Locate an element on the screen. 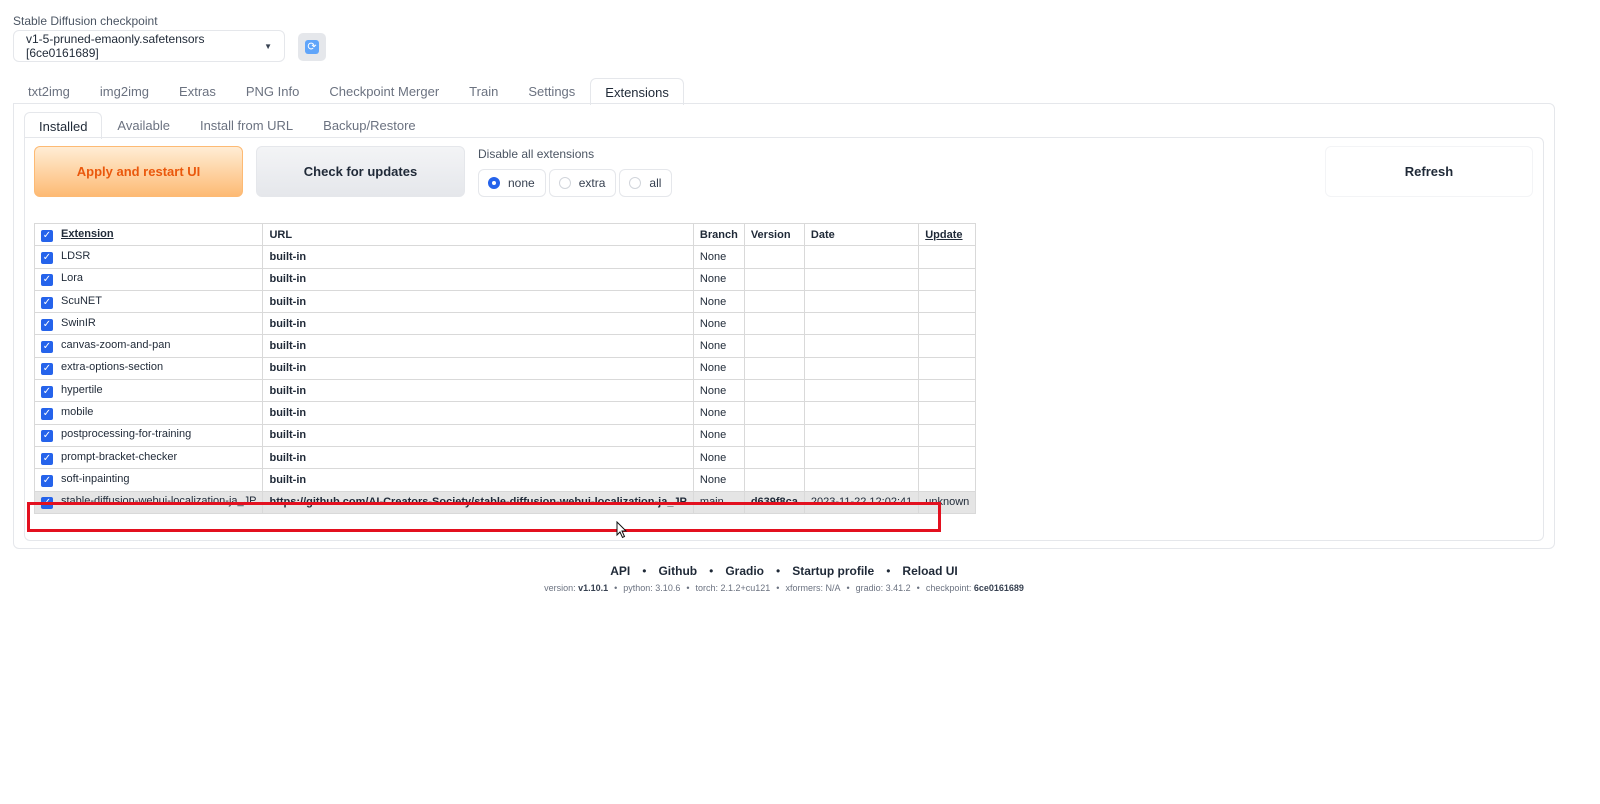 The width and height of the screenshot is (1600, 804). table-row: ✓ Lora built-in None is located at coordinates (505, 279).